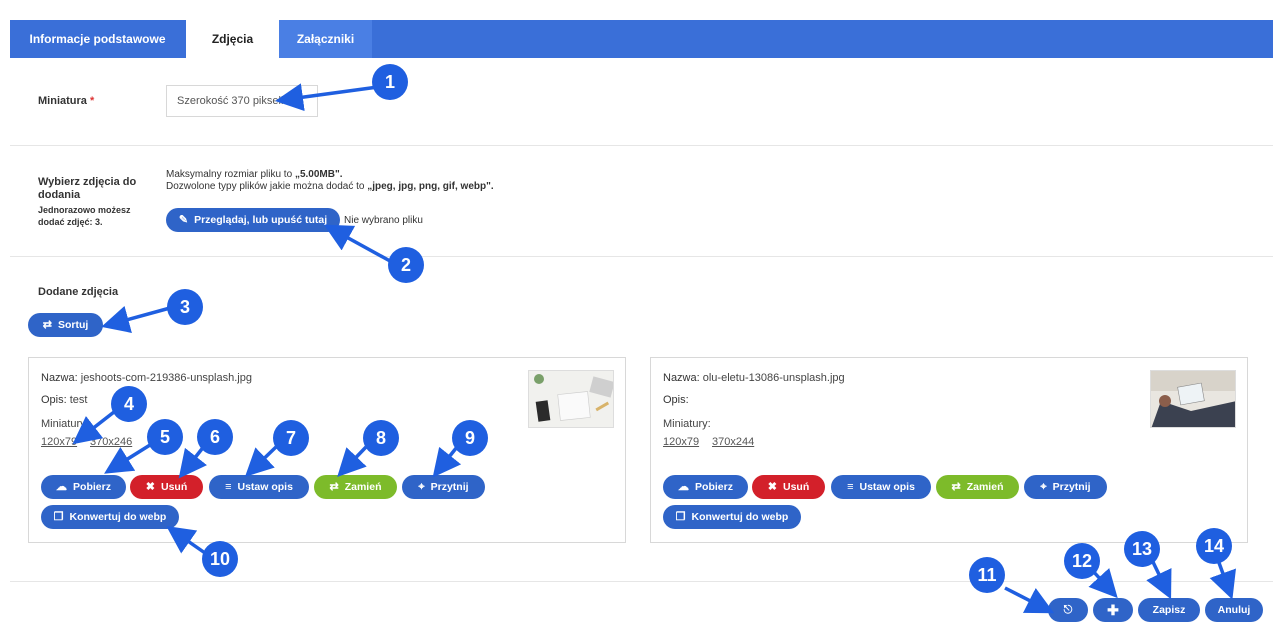  I want to click on thumbnail-label: Miniatura *, so click(66, 101).